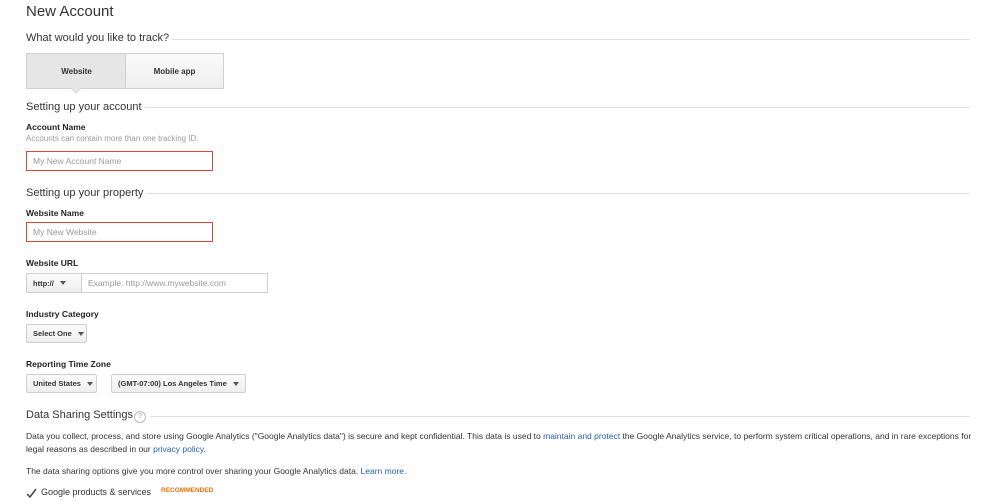 Image resolution: width=1000 pixels, height=504 pixels. Describe the element at coordinates (56, 127) in the screenshot. I see `account-name-label: Account Name` at that location.